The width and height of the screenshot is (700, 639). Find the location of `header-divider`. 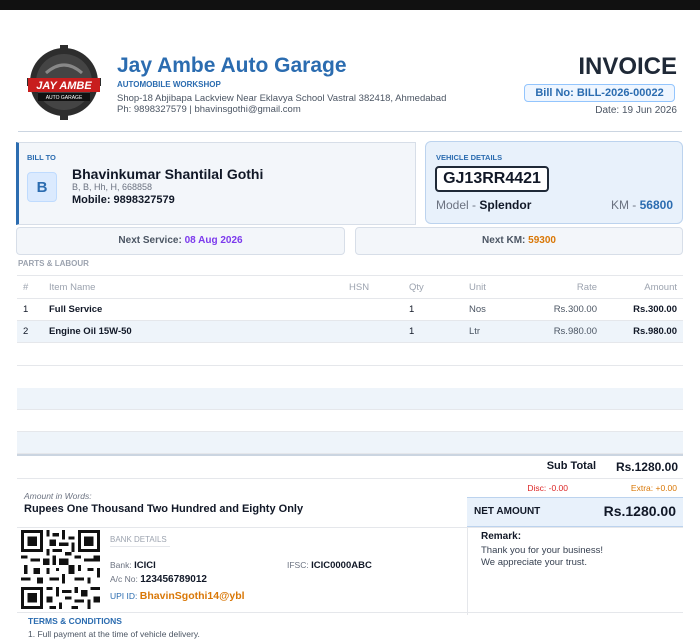

header-divider is located at coordinates (350, 131).